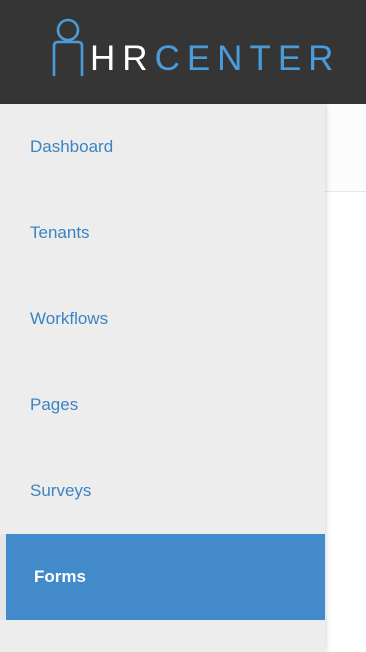  I want to click on sidebar-item-label: Surveys, so click(61, 490).